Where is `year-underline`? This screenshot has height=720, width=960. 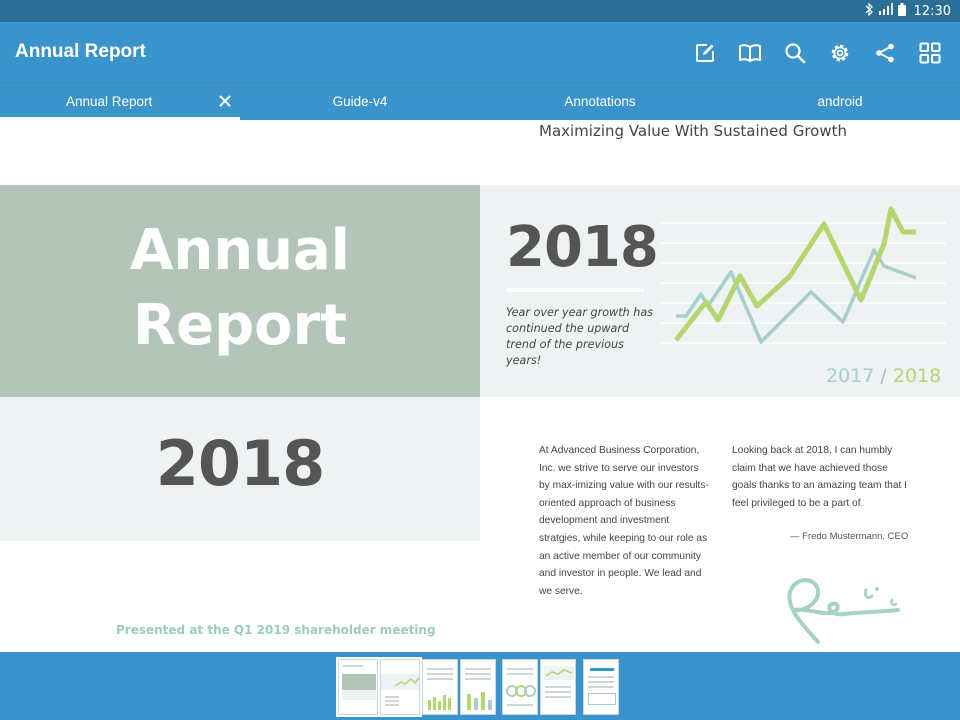
year-underline is located at coordinates (575, 290).